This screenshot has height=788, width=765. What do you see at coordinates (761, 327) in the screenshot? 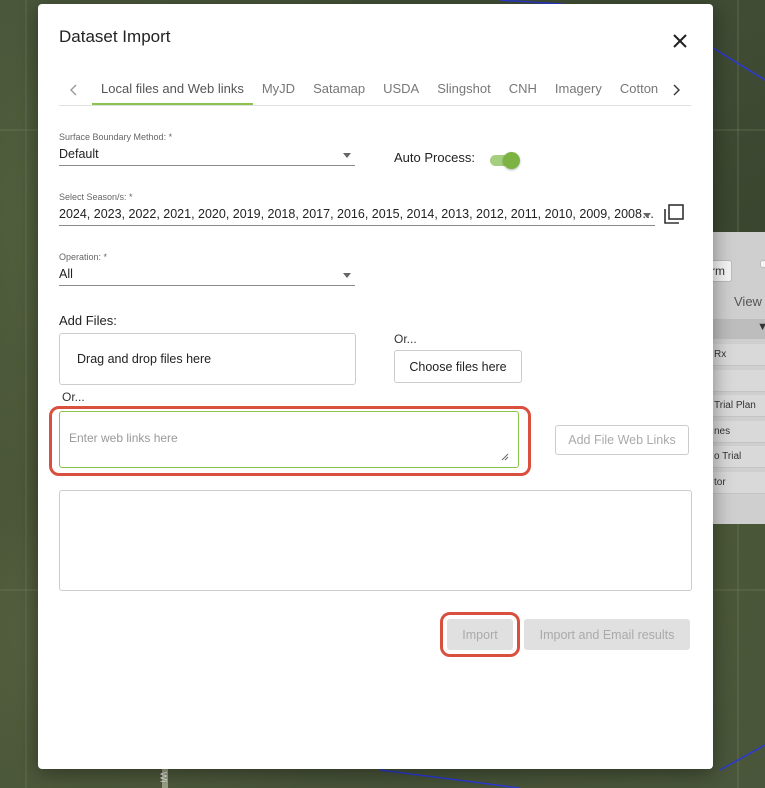
I see `triangle-down-icon: ▼` at bounding box center [761, 327].